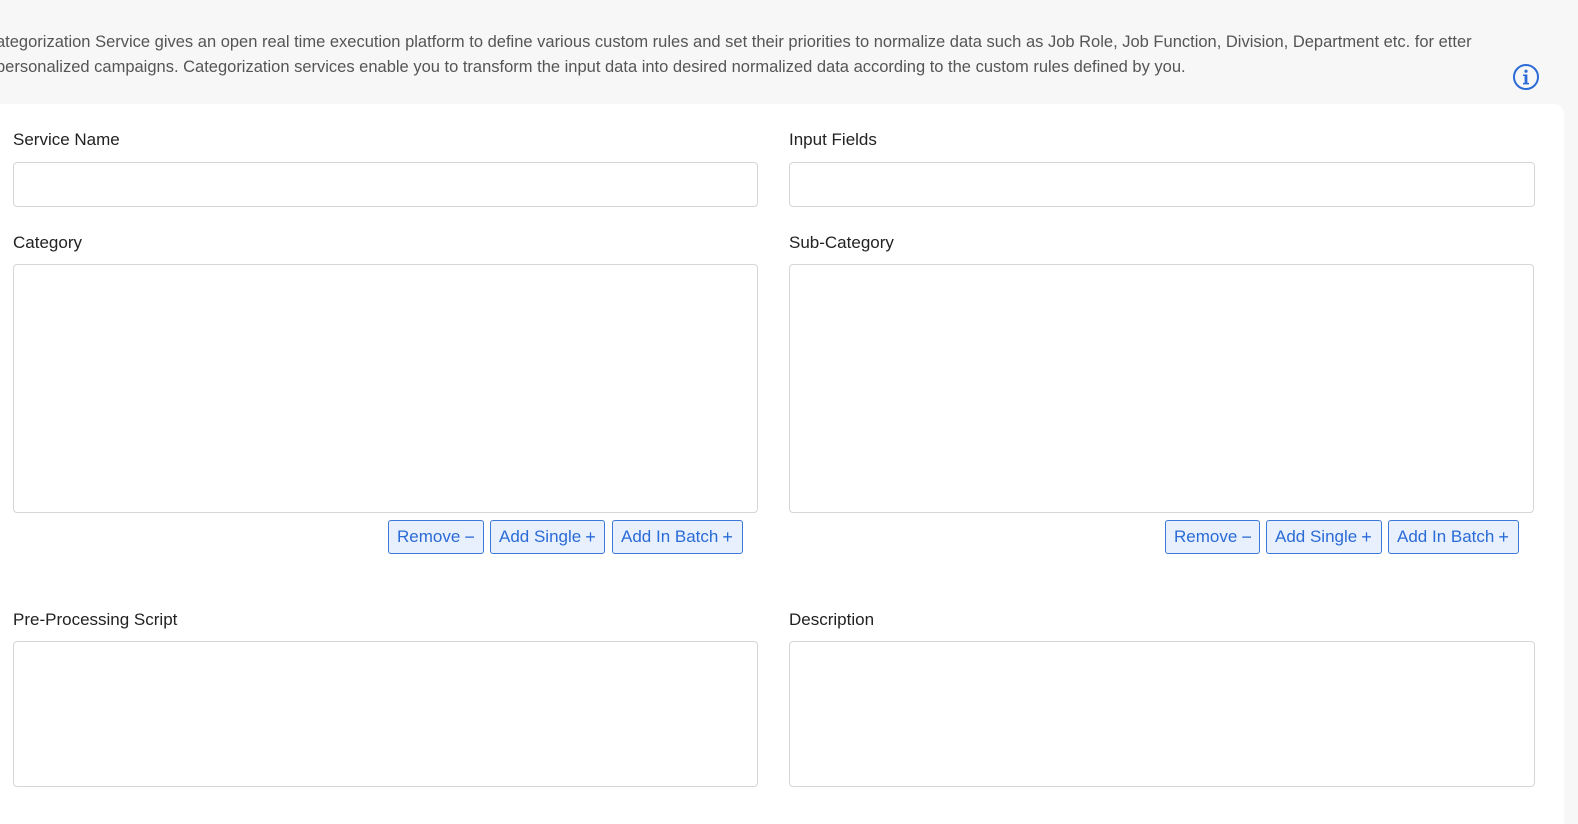  I want to click on sub-category-label: Sub-Category, so click(841, 242).